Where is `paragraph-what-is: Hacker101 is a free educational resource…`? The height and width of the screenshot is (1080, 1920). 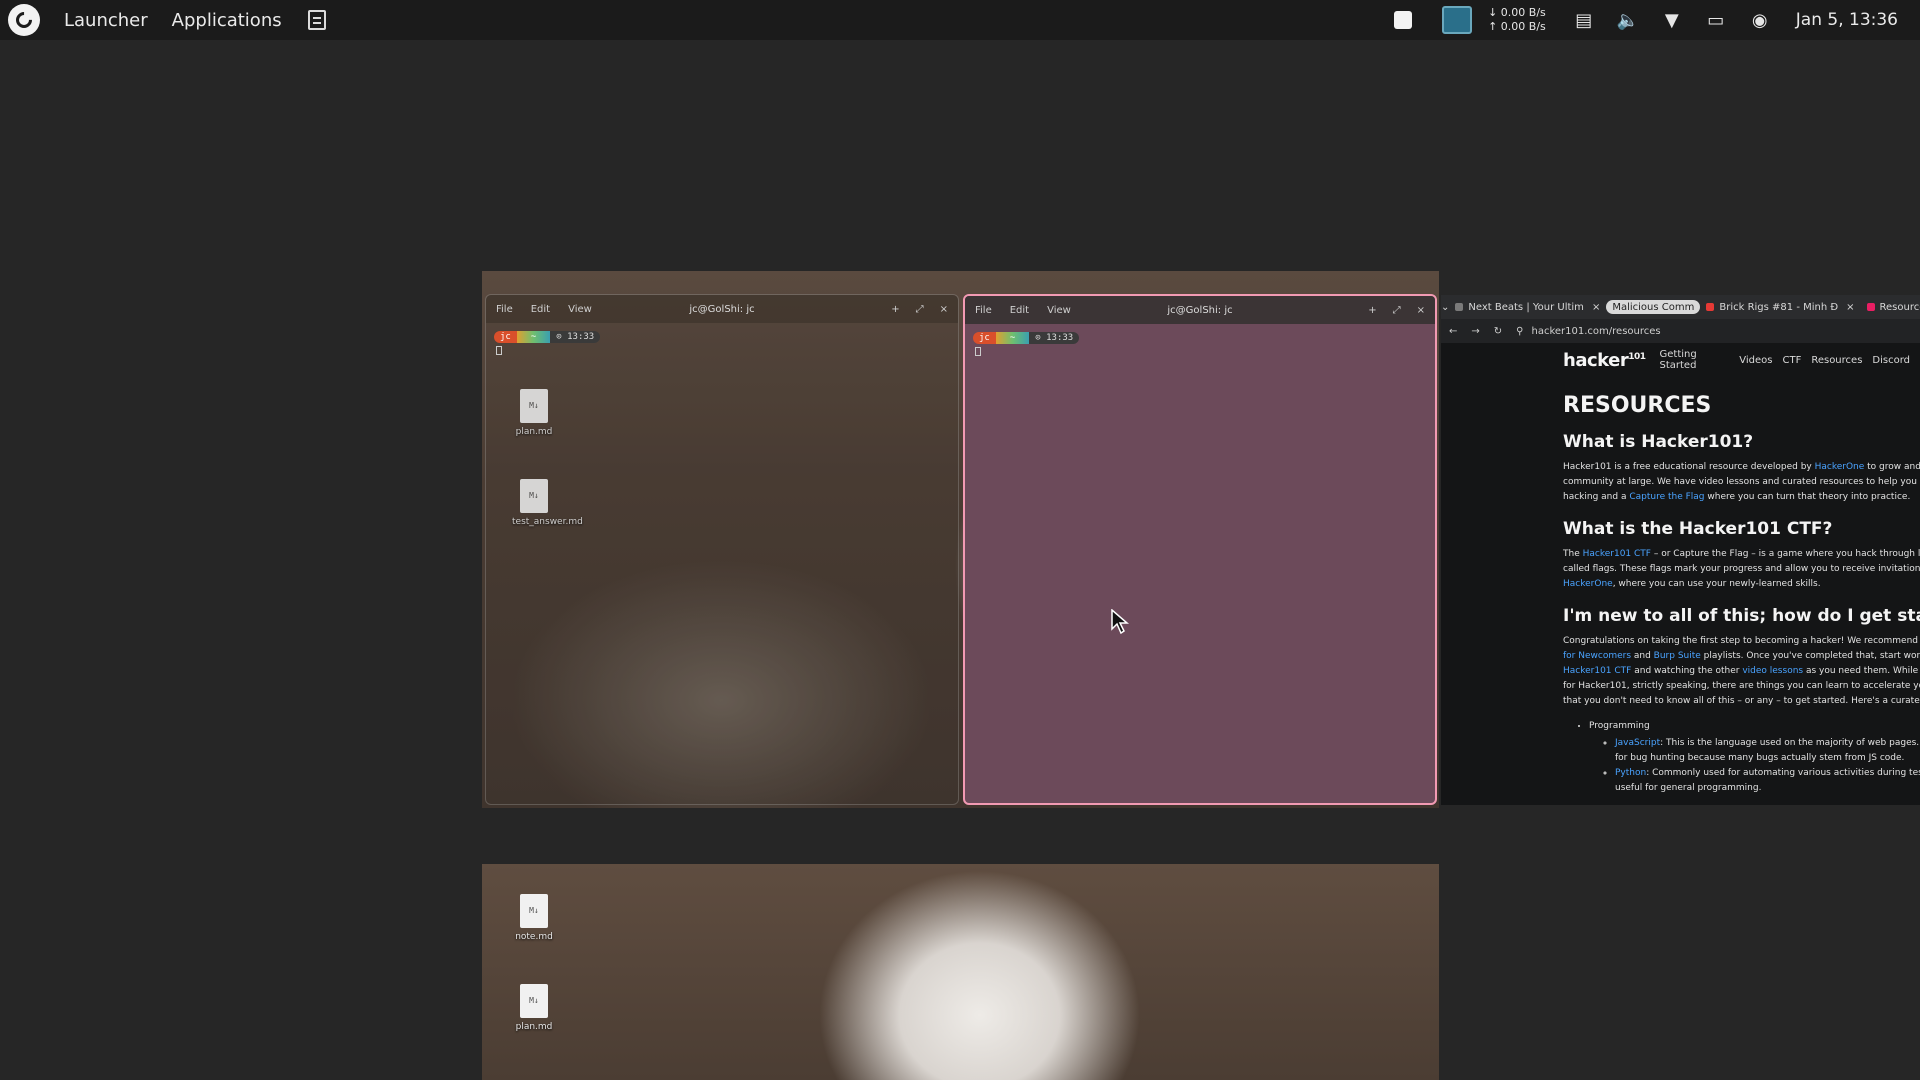 paragraph-what-is: Hacker101 is a free educational resource… is located at coordinates (1741, 482).